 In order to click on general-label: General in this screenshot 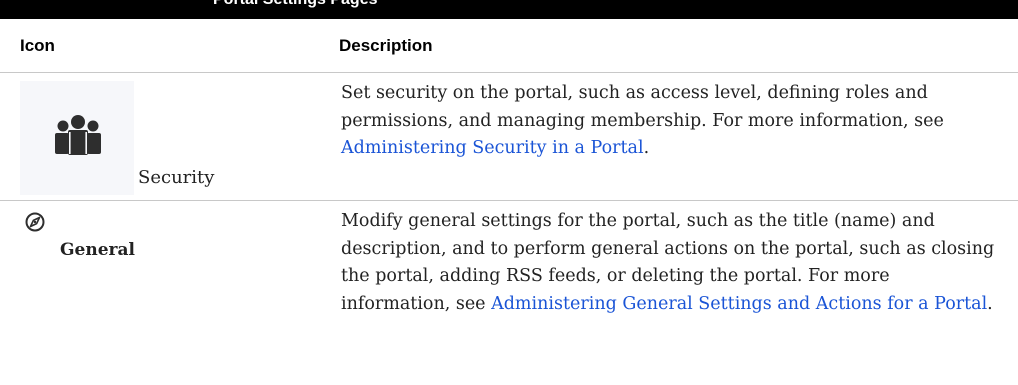, I will do `click(97, 250)`.